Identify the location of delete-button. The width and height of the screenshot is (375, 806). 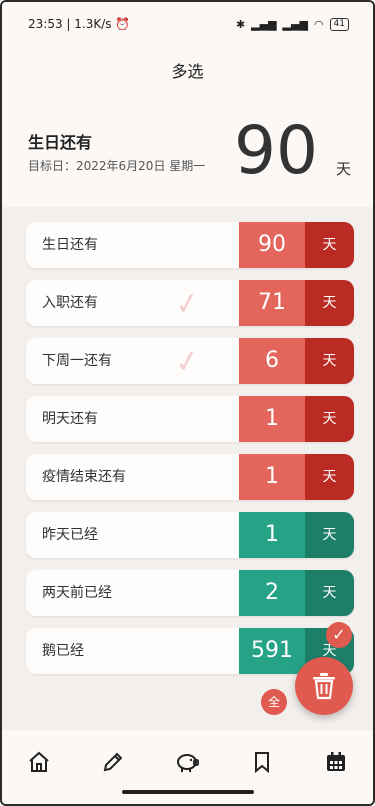
(324, 686).